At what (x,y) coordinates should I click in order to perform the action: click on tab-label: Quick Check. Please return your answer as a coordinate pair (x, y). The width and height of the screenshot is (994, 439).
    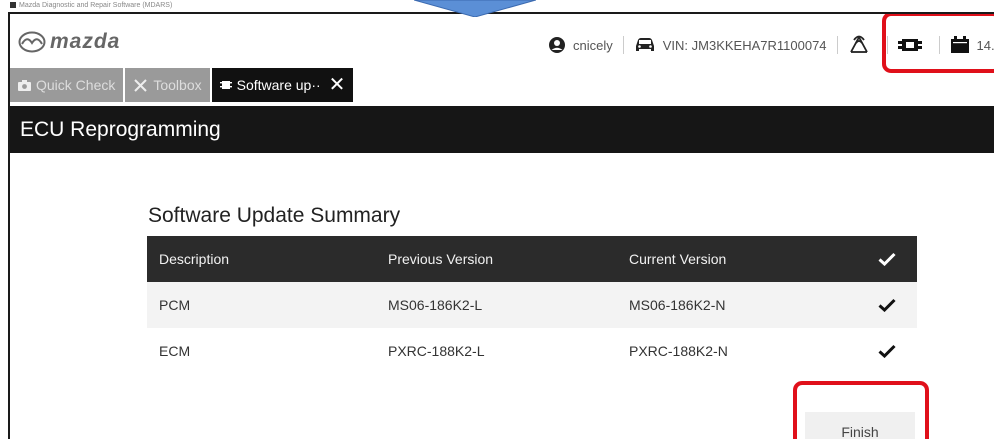
    Looking at the image, I should click on (76, 85).